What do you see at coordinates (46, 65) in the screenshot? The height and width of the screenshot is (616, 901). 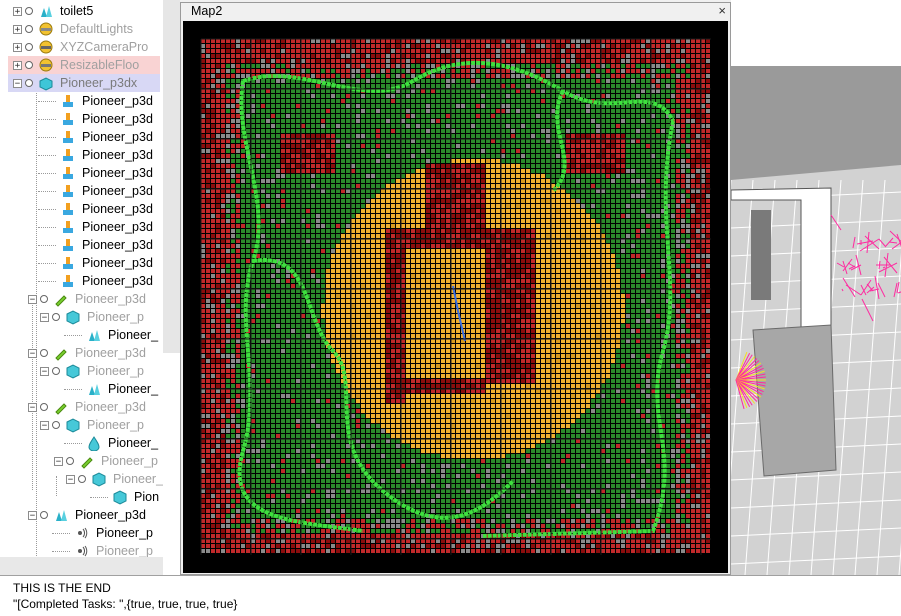 I see `floor-icon` at bounding box center [46, 65].